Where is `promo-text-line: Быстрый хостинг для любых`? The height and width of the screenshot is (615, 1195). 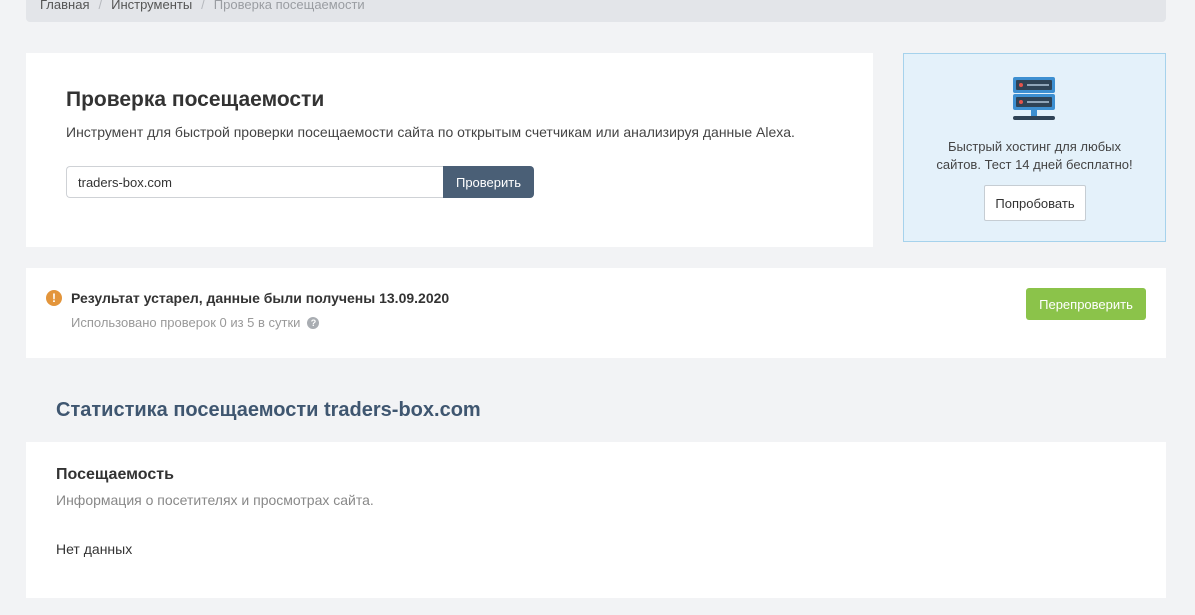 promo-text-line: Быстрый хостинг для любых is located at coordinates (1034, 146).